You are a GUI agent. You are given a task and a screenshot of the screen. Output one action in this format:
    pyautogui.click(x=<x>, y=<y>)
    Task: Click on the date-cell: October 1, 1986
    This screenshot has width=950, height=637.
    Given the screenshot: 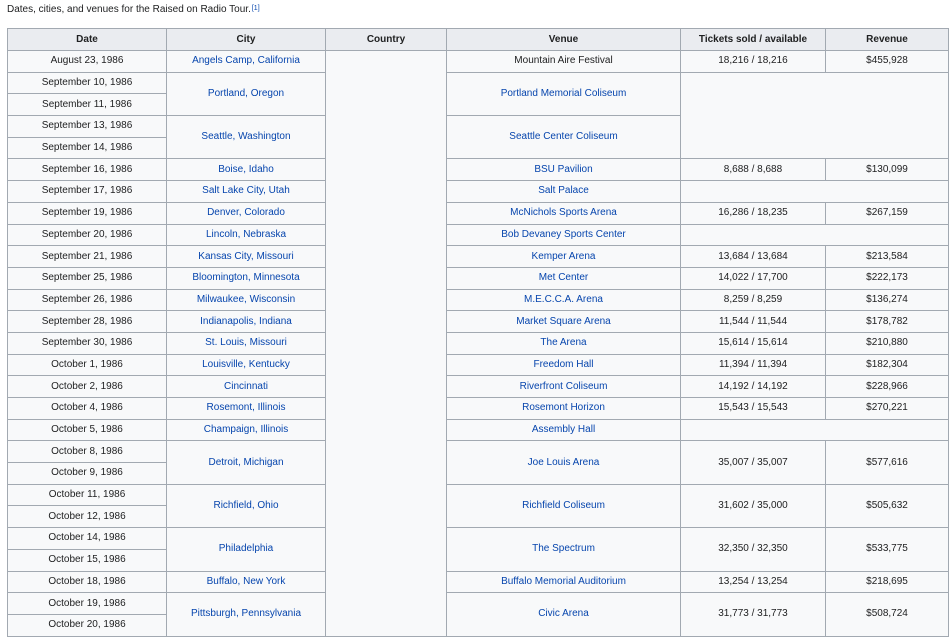 What is the action you would take?
    pyautogui.click(x=87, y=365)
    